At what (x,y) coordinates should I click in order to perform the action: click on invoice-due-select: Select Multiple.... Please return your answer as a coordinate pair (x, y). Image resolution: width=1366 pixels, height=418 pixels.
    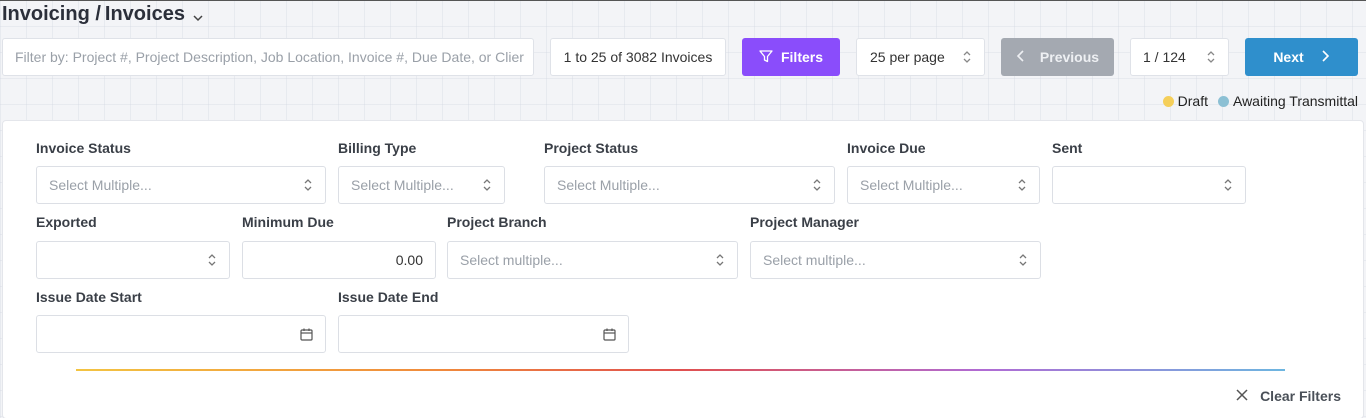
    Looking at the image, I should click on (943, 185).